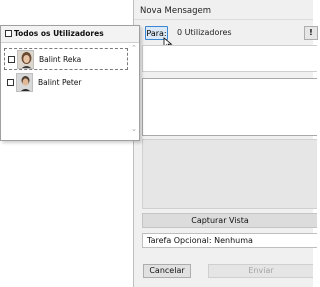  Describe the element at coordinates (229, 240) in the screenshot. I see `optional-task-field: Tarefa Opcional: Nenhuma` at that location.